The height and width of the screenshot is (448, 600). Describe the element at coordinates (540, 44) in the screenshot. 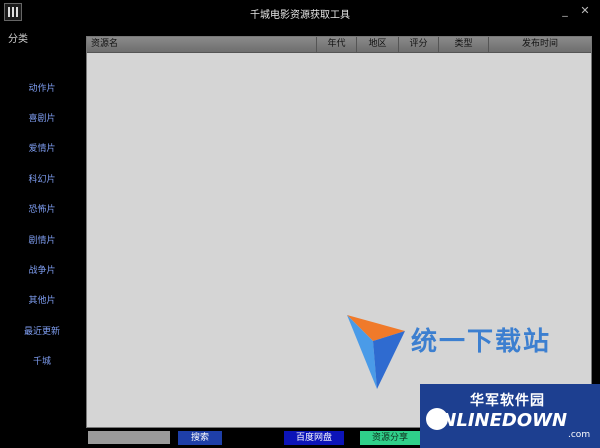

I see `column-header-date: 发布时间` at that location.